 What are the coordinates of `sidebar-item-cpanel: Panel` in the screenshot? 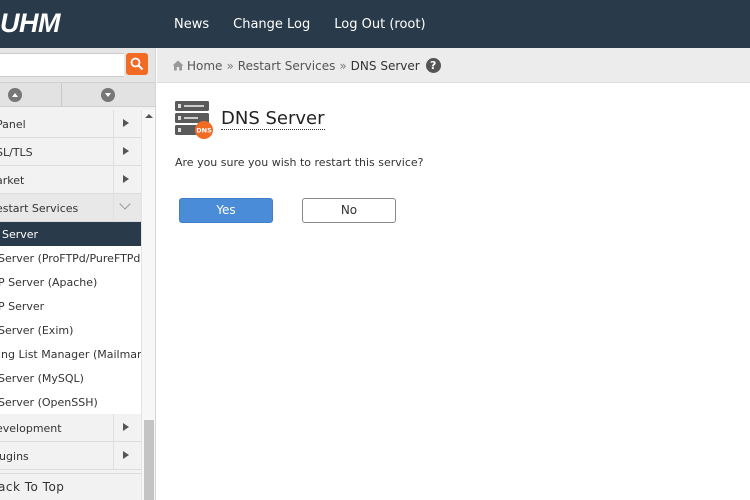 It's located at (70, 124).